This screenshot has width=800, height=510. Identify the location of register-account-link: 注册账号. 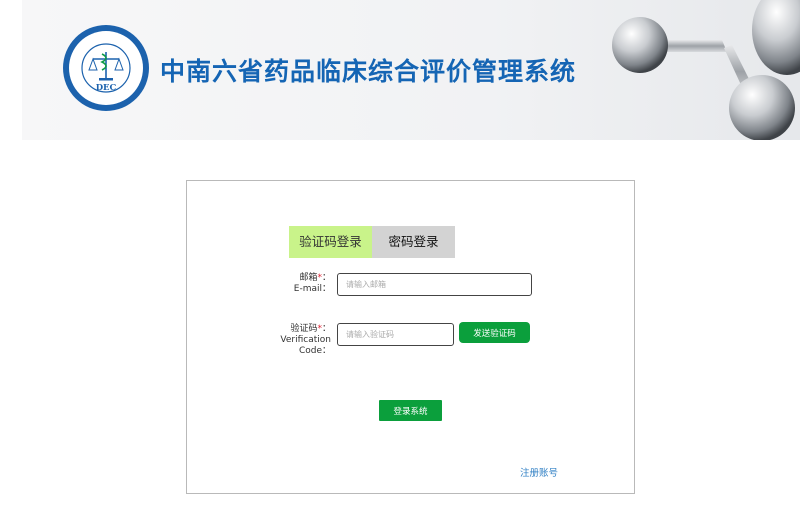
(539, 472).